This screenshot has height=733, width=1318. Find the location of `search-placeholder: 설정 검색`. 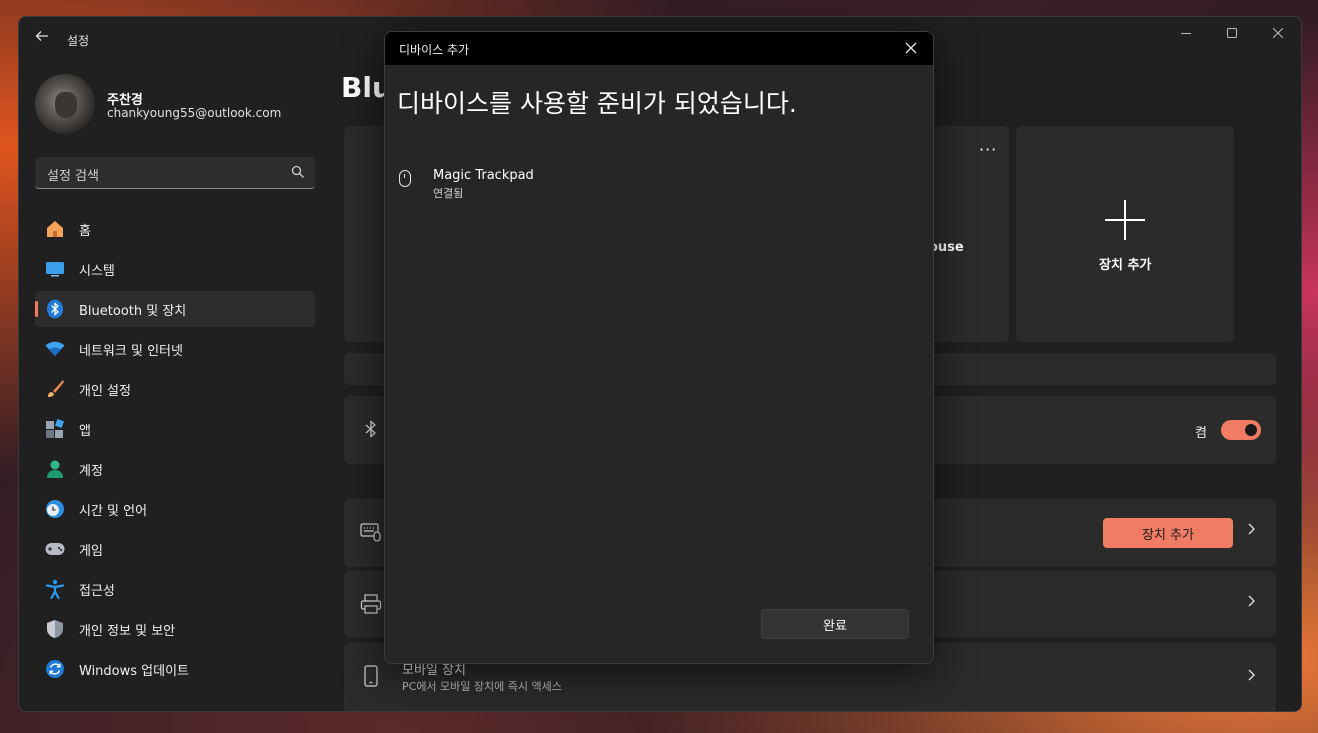

search-placeholder: 설정 검색 is located at coordinates (73, 176).